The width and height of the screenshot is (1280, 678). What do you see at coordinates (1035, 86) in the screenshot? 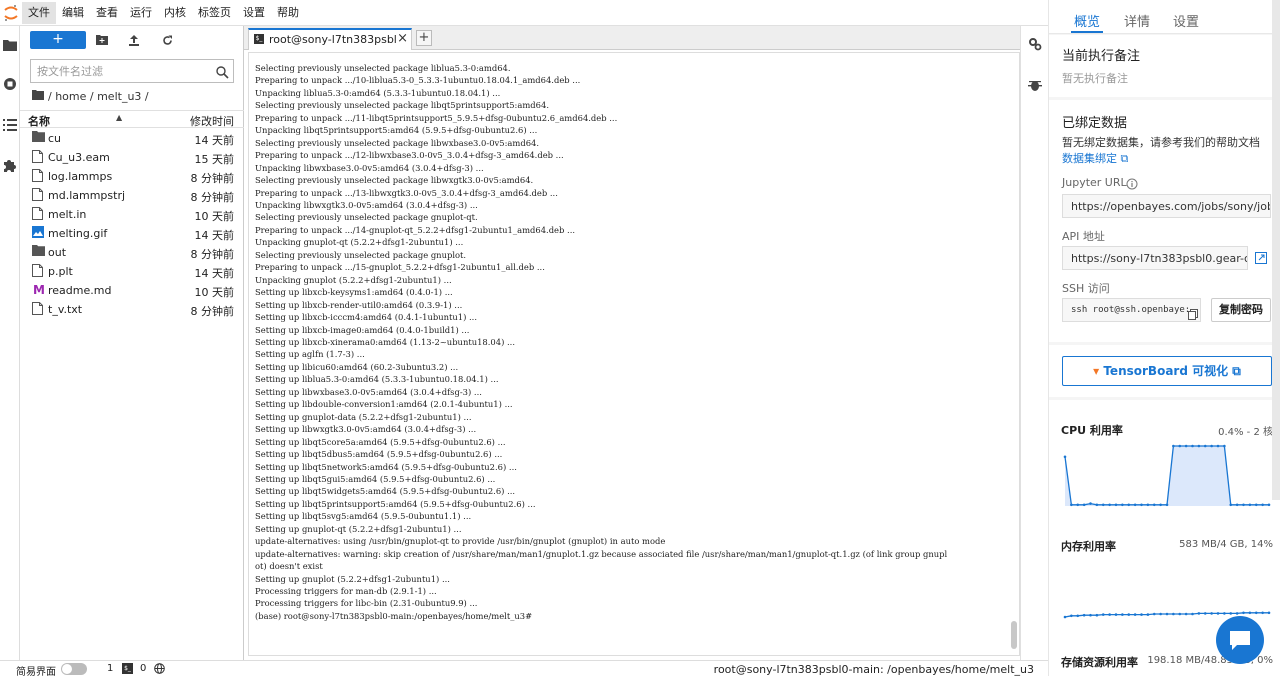
I see `debugger-bug-icon` at bounding box center [1035, 86].